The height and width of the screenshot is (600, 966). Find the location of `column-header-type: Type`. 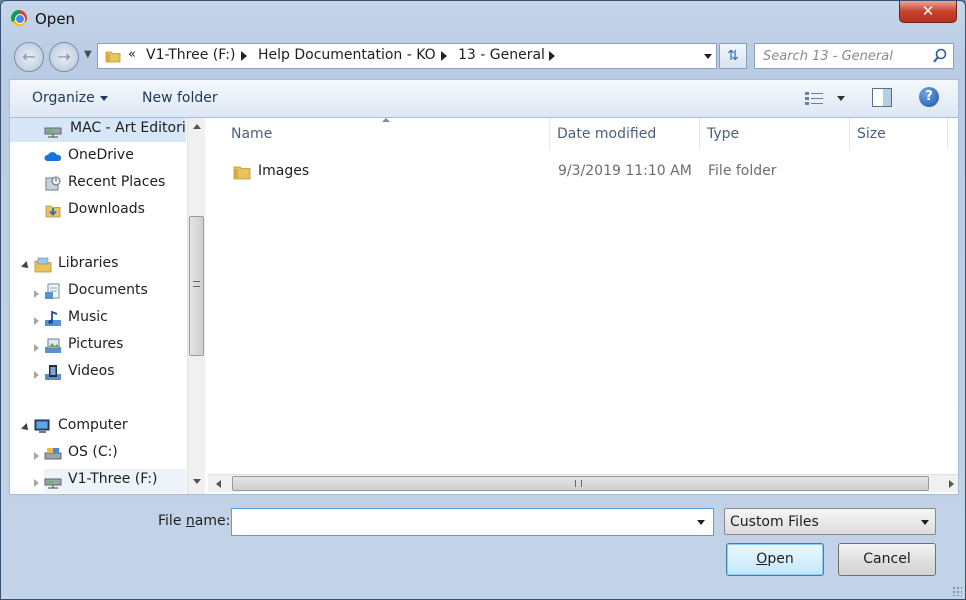

column-header-type: Type is located at coordinates (775, 134).